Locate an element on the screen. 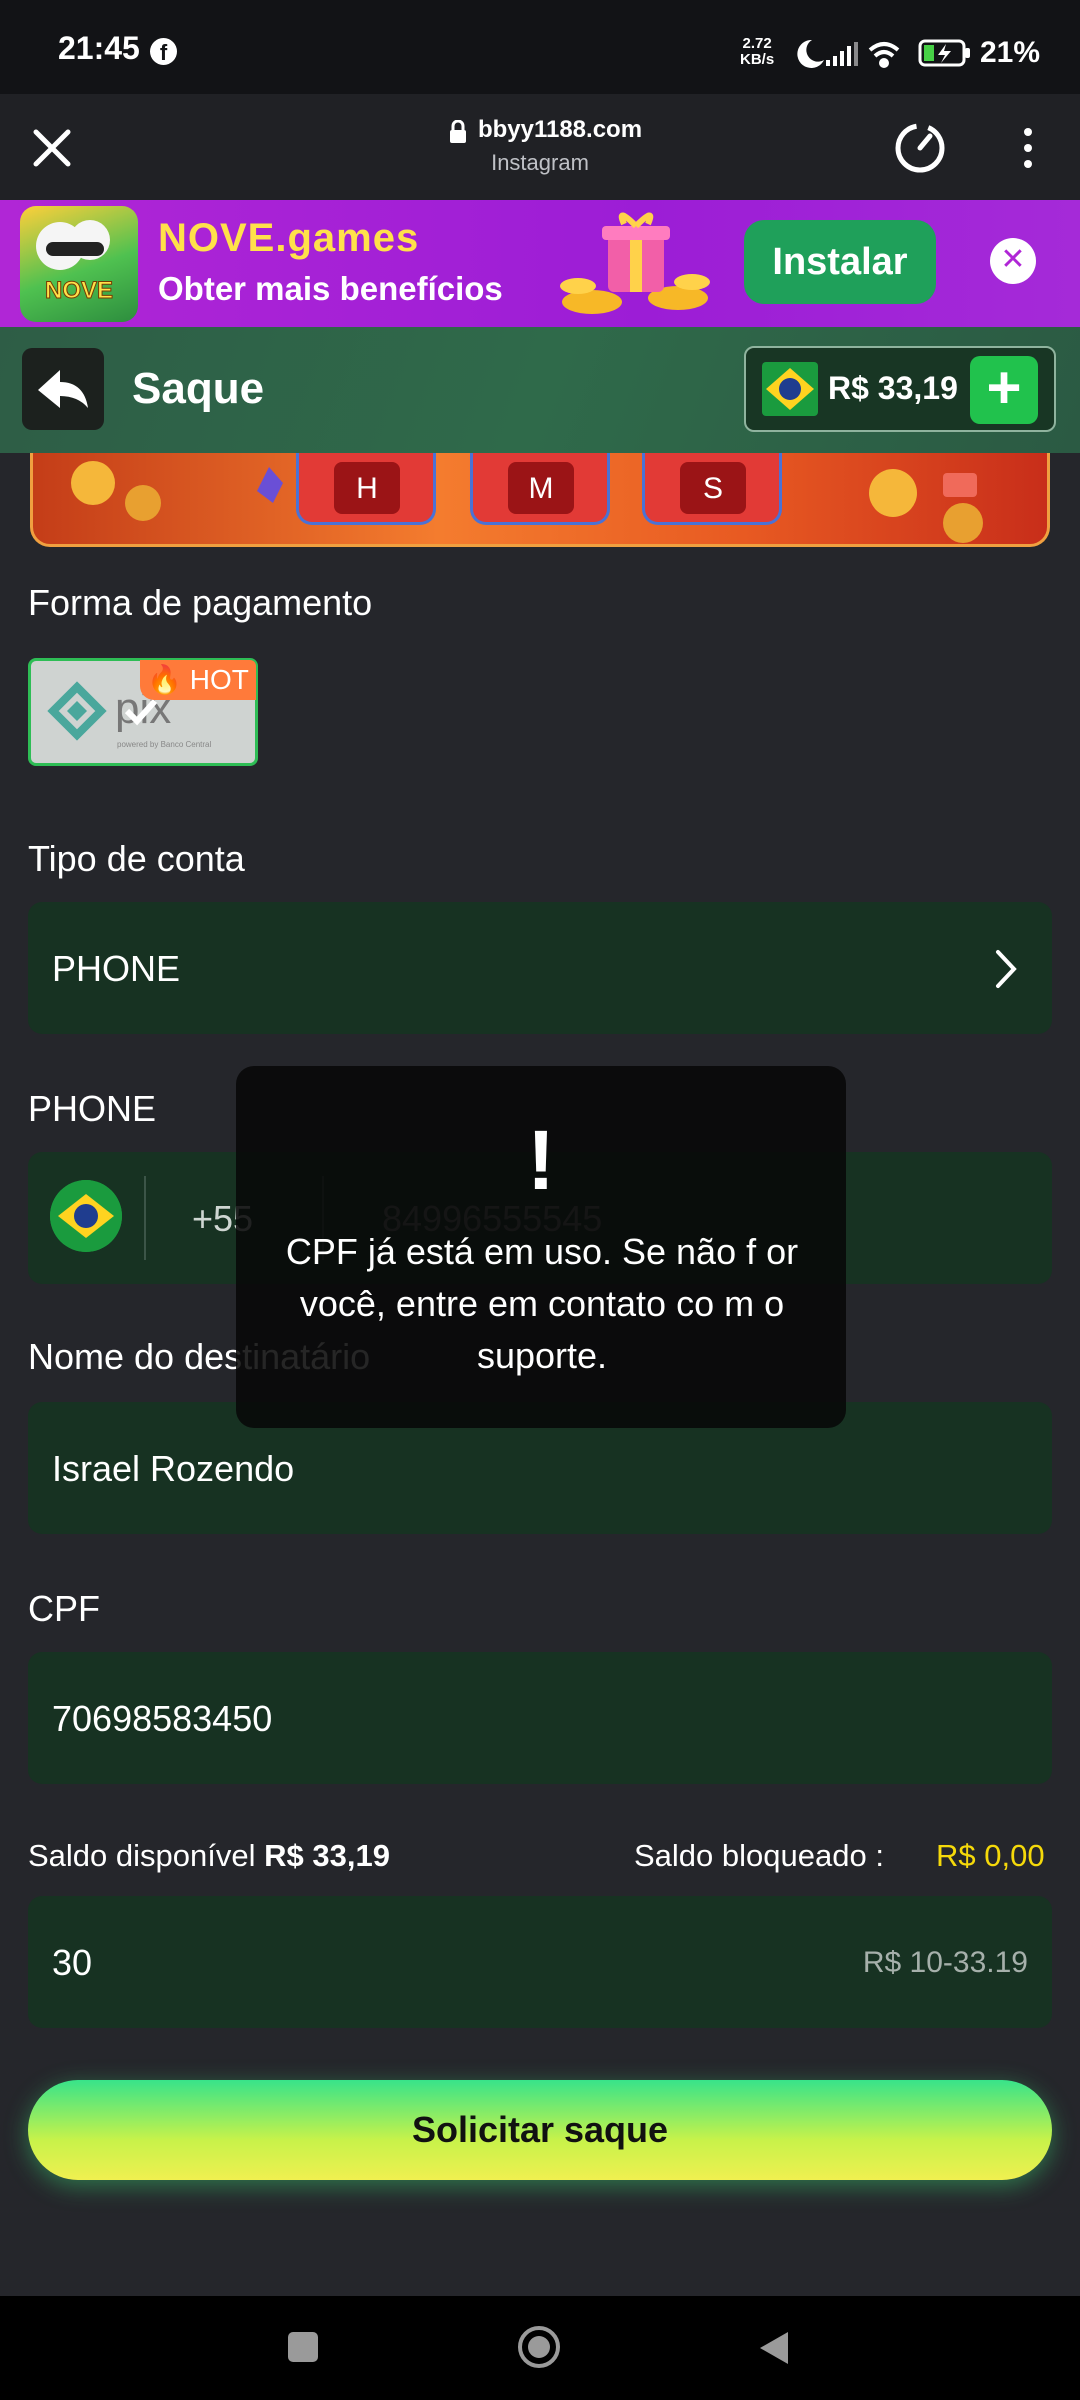 The width and height of the screenshot is (1080, 2400). speed-gauge-icon is located at coordinates (920, 148).